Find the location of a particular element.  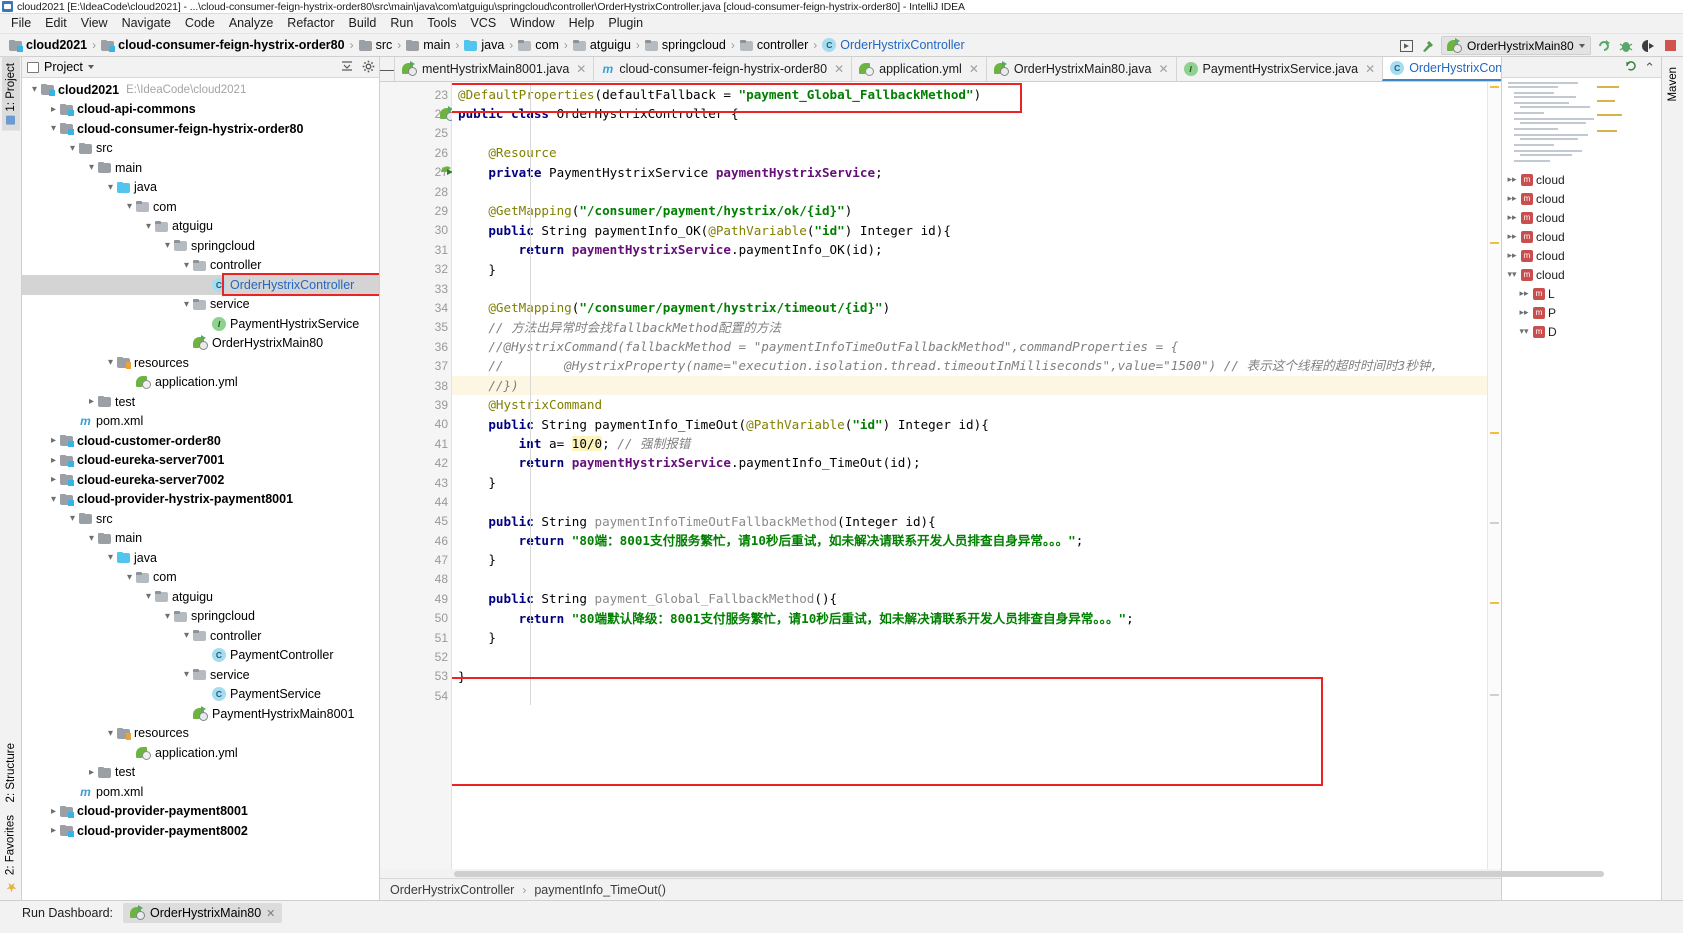

gutter-line: 29 is located at coordinates (415, 210).